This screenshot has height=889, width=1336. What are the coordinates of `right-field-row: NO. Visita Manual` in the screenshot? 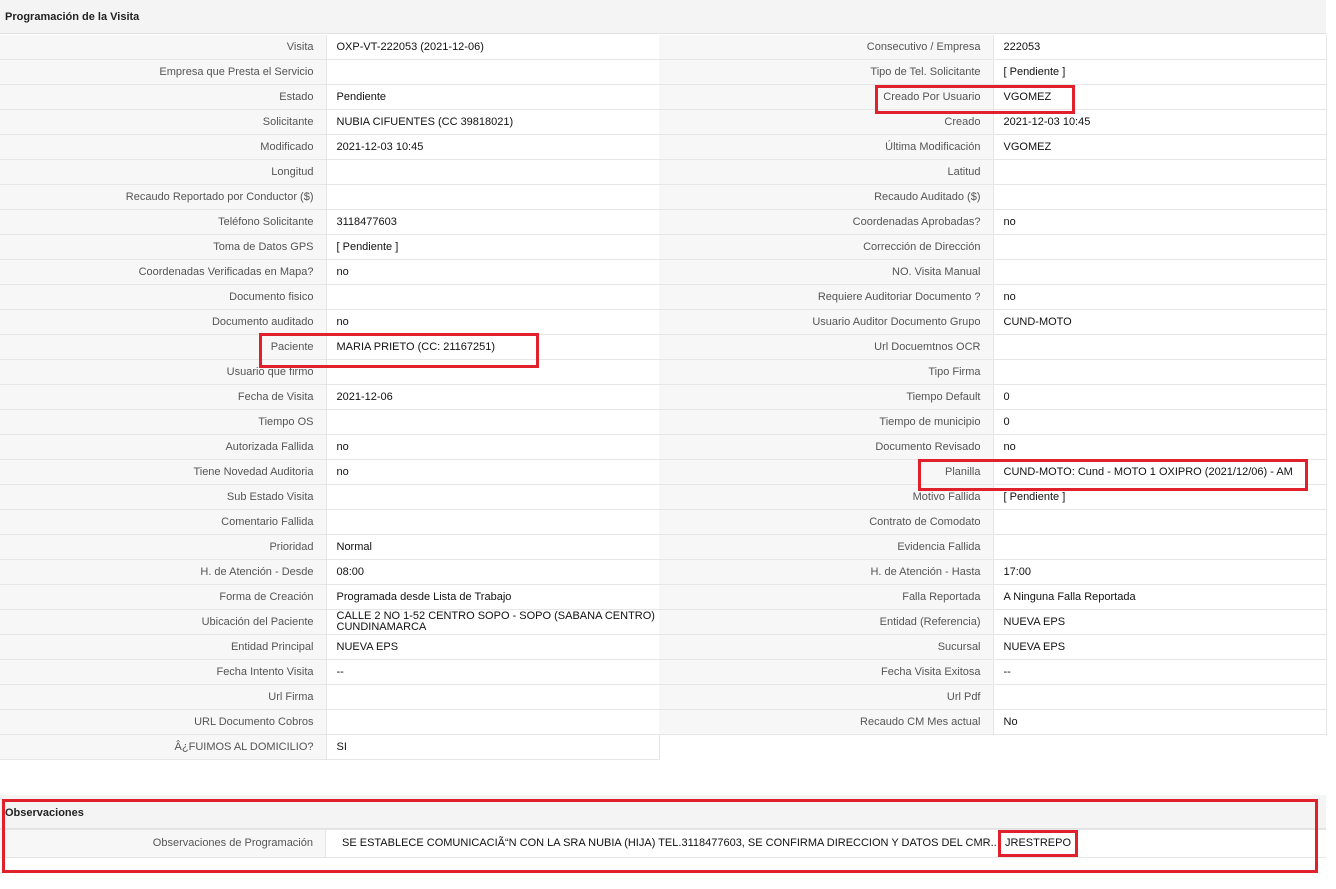 It's located at (993, 272).